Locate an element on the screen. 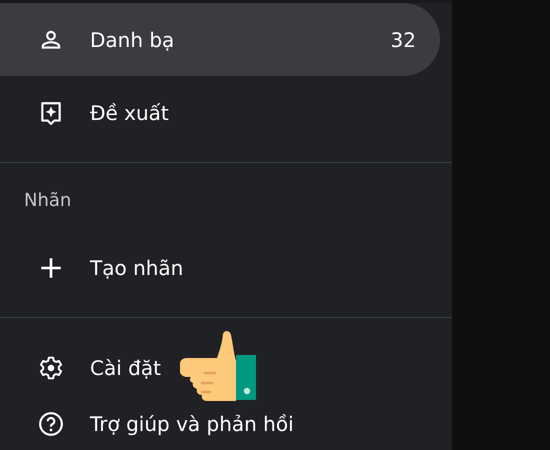 The image size is (550, 450). settings-icon is located at coordinates (51, 367).